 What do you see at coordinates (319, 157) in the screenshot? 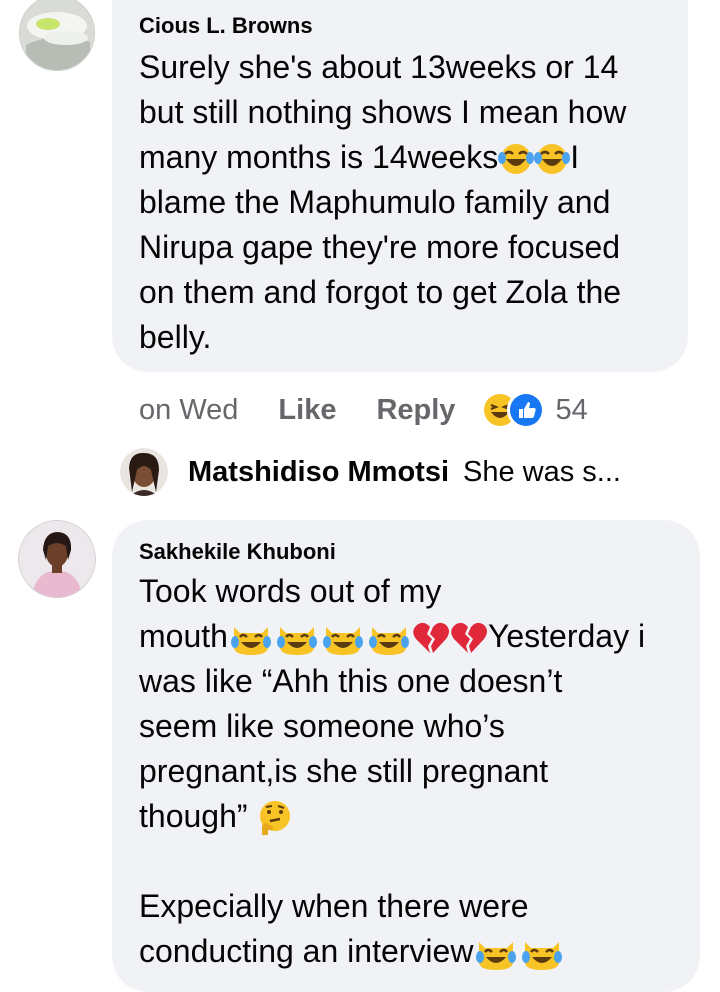
I see `comment-line-text: many months is 14weeks` at bounding box center [319, 157].